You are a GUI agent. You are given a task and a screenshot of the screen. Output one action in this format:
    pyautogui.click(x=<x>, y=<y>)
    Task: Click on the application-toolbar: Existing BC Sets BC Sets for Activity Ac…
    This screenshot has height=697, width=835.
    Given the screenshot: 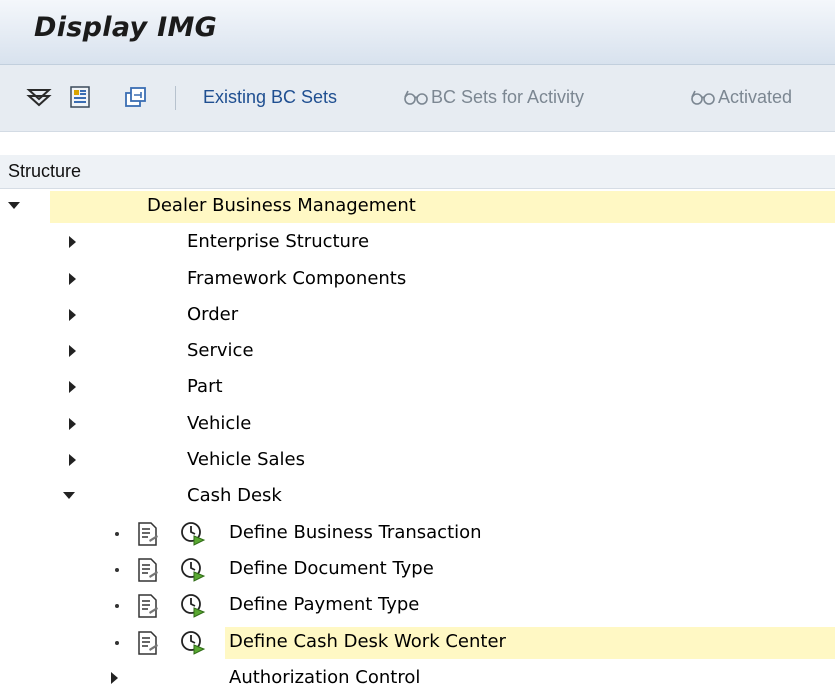 What is the action you would take?
    pyautogui.click(x=417, y=98)
    